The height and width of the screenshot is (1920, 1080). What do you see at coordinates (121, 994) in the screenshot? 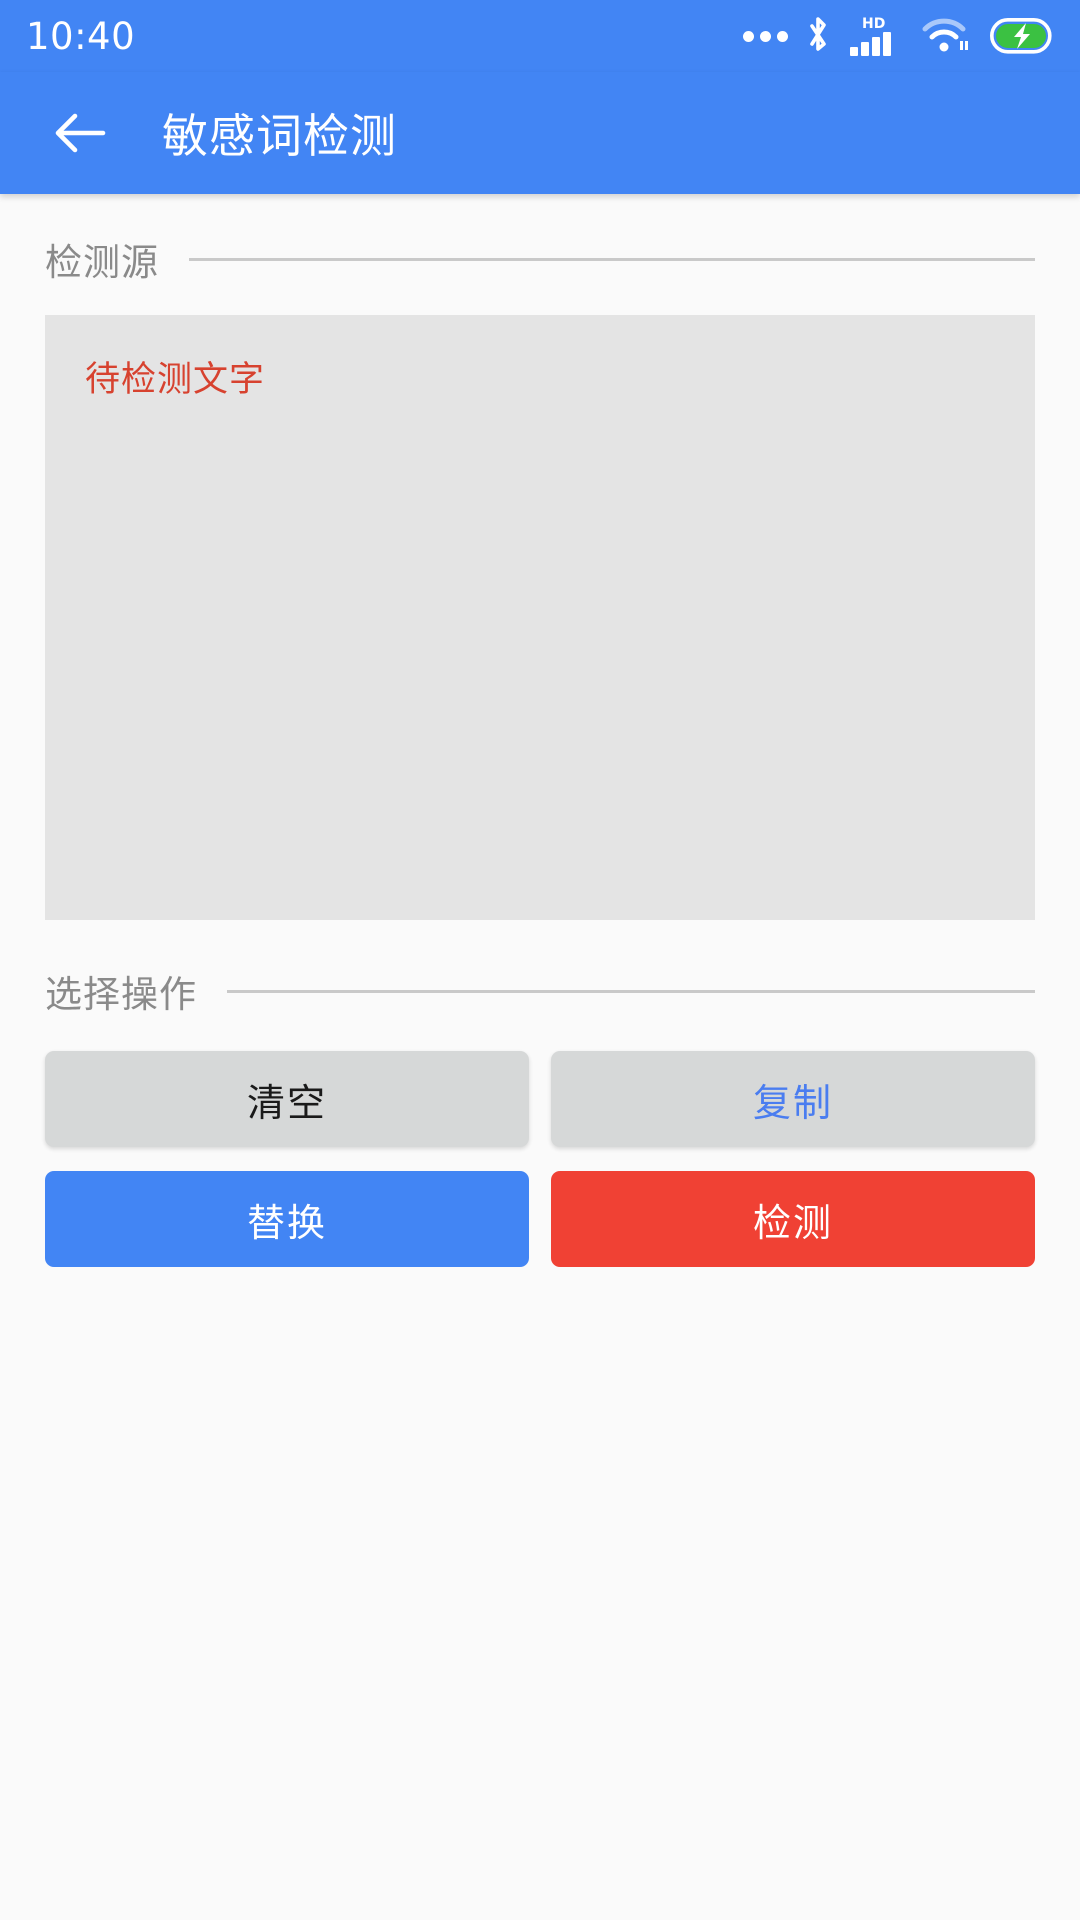
I see `operations-section-label: 选择操作` at bounding box center [121, 994].